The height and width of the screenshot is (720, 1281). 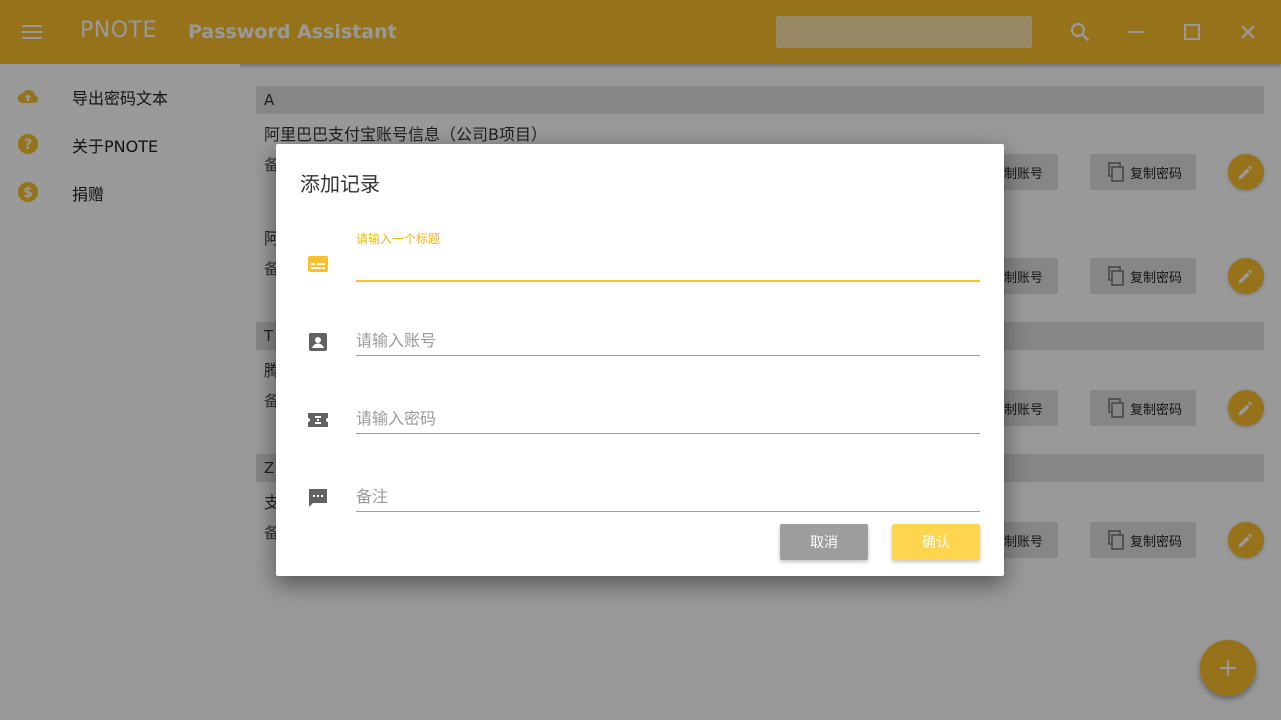 What do you see at coordinates (318, 264) in the screenshot?
I see `subtitles-icon` at bounding box center [318, 264].